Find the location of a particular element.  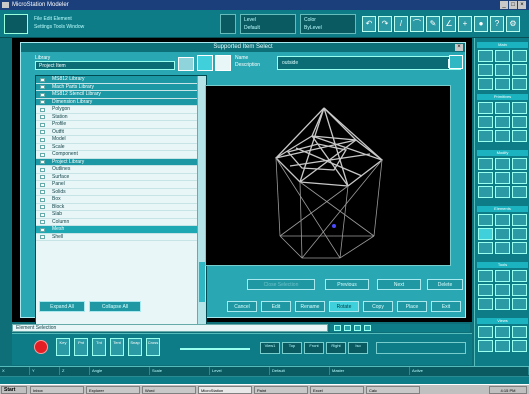

list-item: Slab is located at coordinates (121, 215).